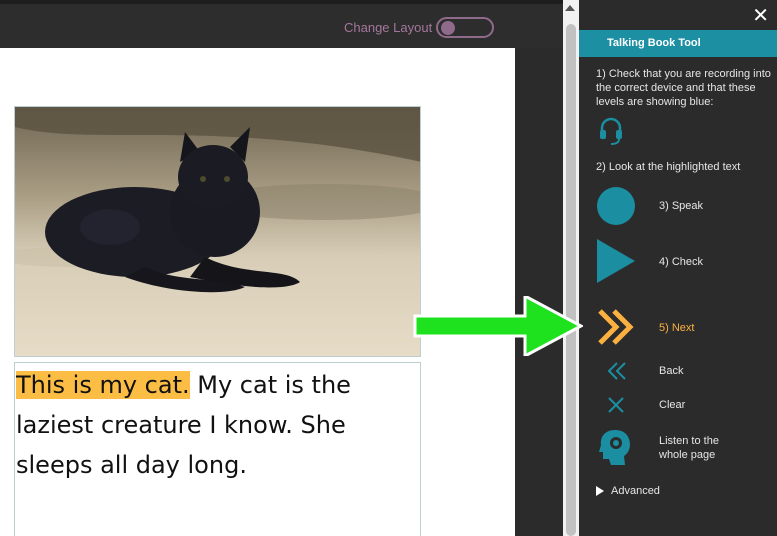 The height and width of the screenshot is (536, 777). I want to click on record-circle-icon, so click(616, 206).